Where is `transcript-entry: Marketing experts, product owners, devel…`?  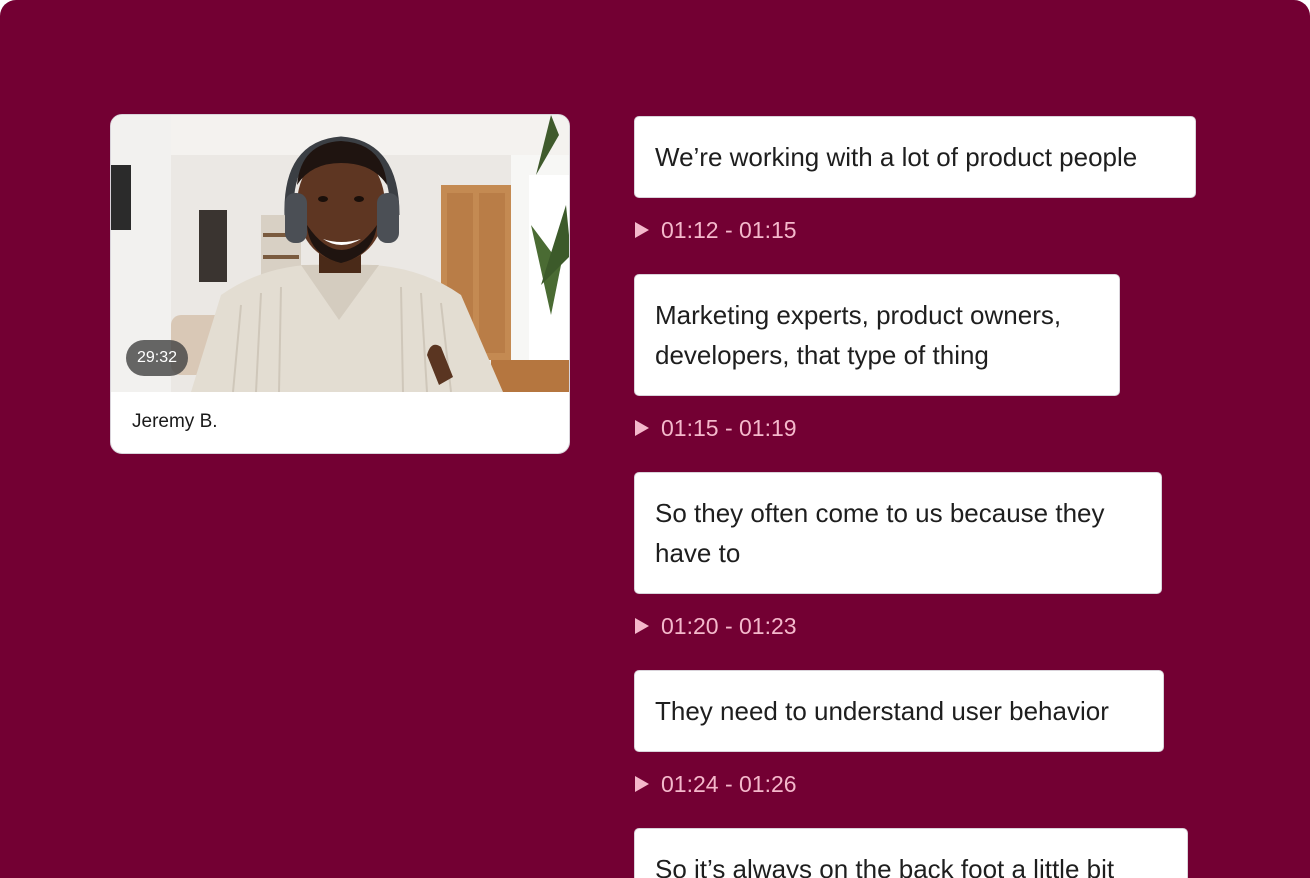
transcript-entry: Marketing experts, product owners, devel… is located at coordinates (944, 357).